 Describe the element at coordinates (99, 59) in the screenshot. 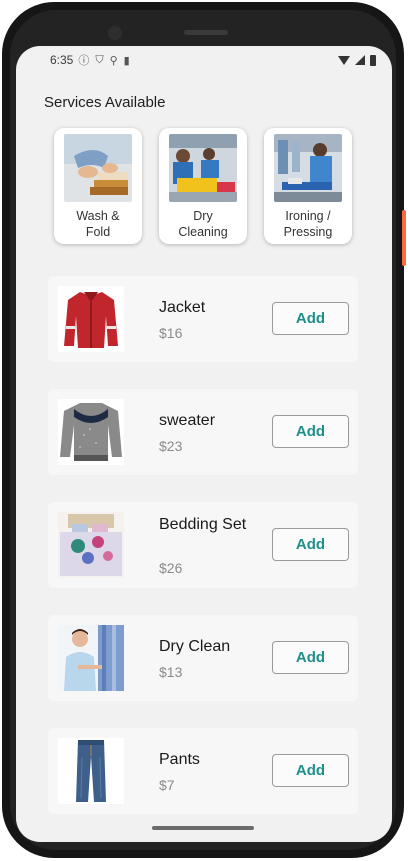

I see `shield-icon: ⛉` at that location.